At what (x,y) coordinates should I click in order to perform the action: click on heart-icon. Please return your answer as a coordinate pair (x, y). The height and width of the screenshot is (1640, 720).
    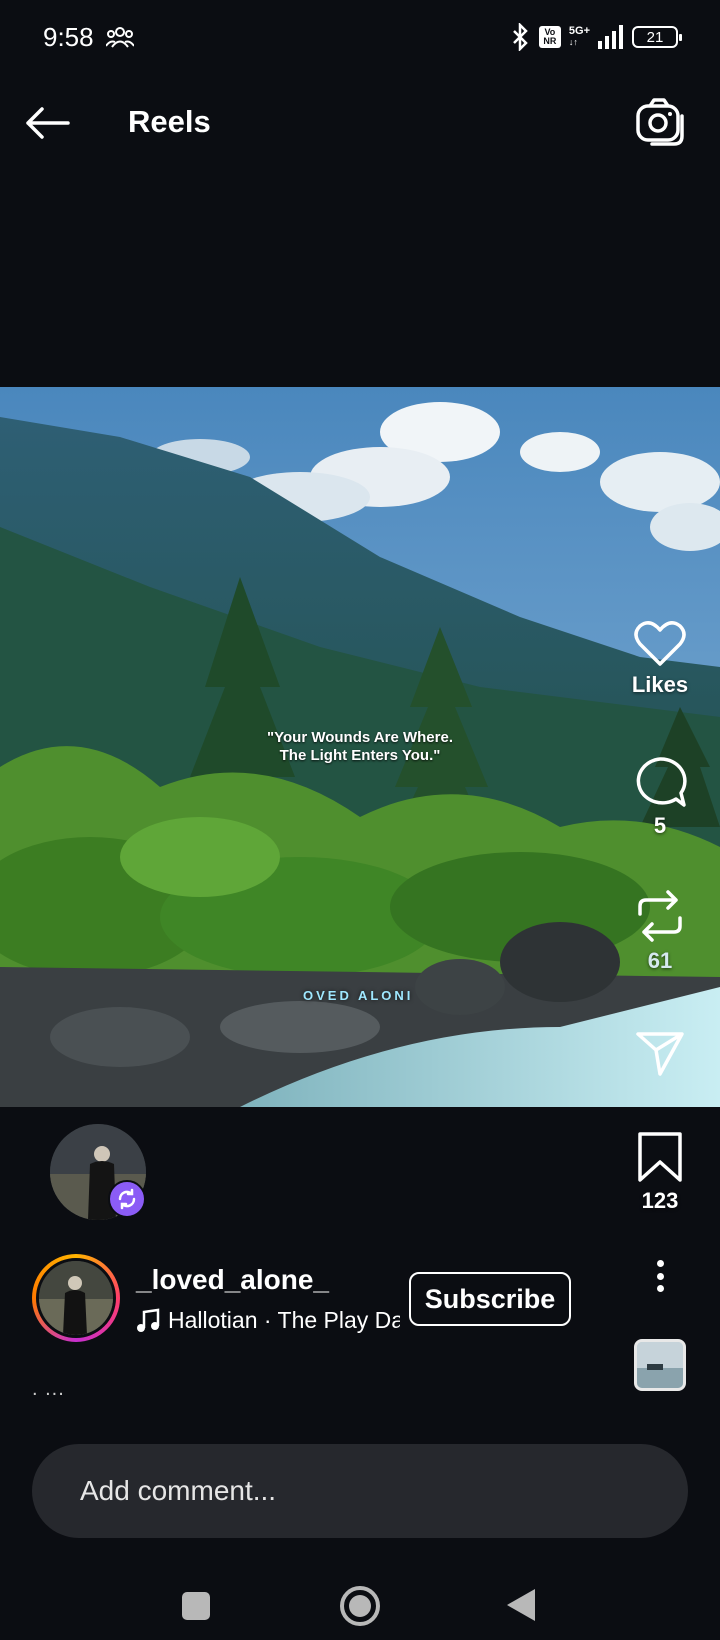
    Looking at the image, I should click on (660, 643).